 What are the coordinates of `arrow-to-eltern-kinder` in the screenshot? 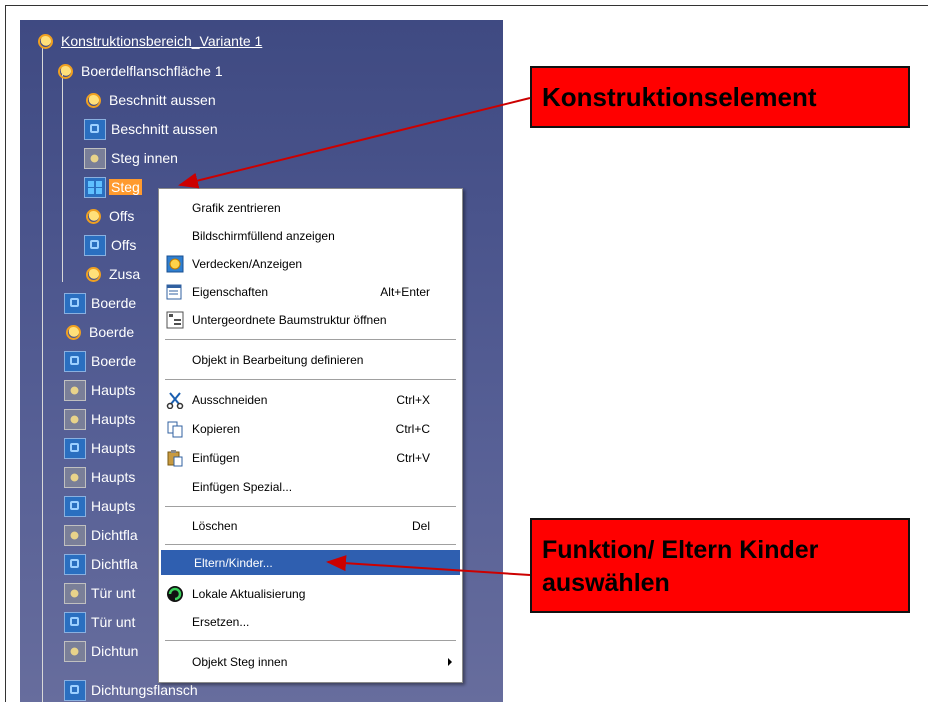 It's located at (428, 565).